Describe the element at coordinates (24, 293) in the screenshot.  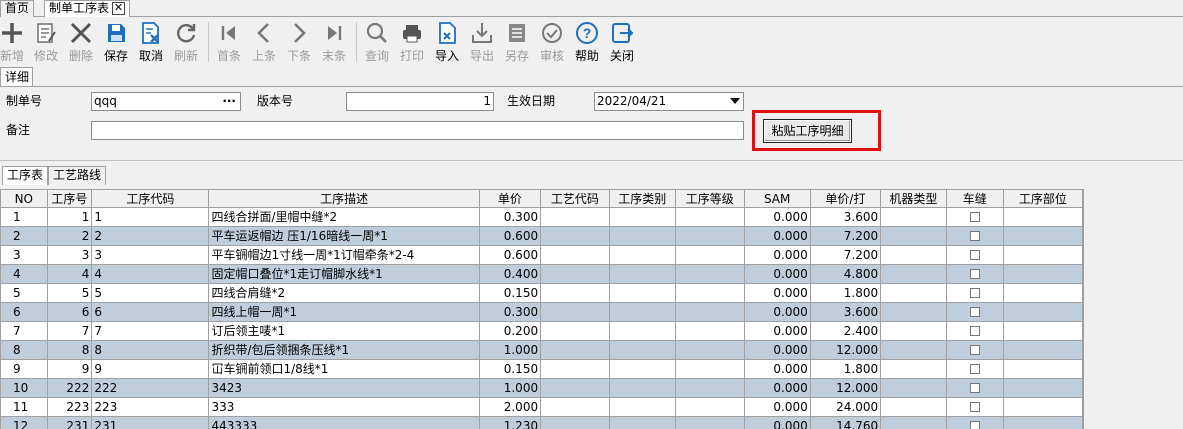
I see `row-no-cell: 5` at that location.